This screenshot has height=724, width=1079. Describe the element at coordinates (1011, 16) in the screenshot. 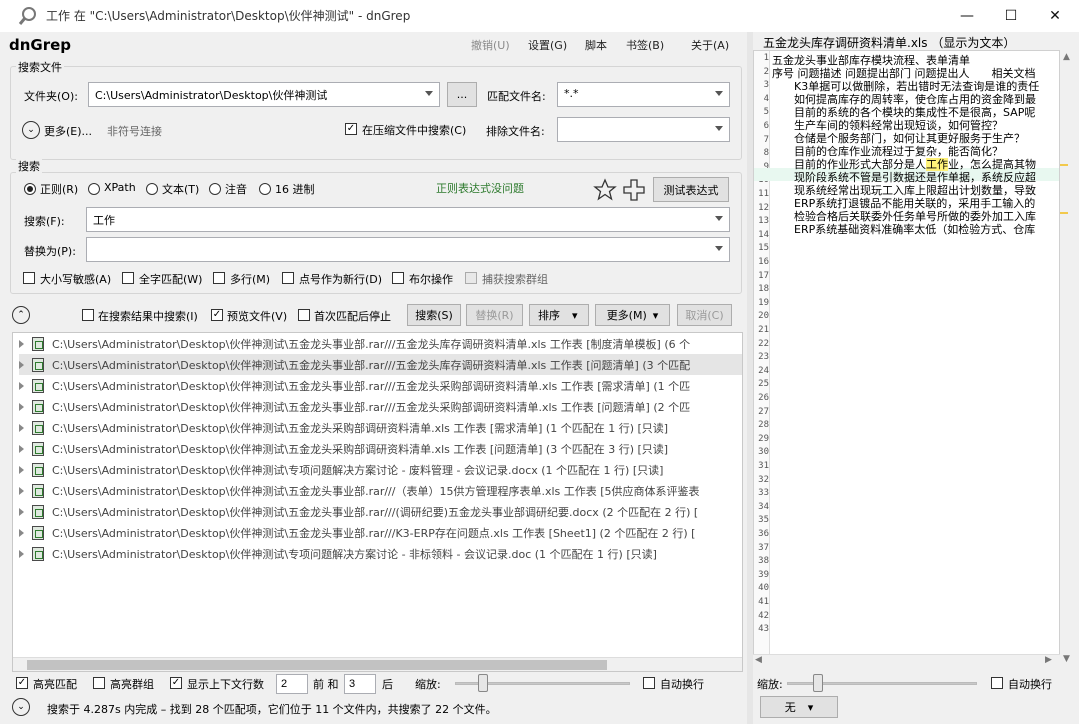

I see `maximize-button: ☐` at that location.